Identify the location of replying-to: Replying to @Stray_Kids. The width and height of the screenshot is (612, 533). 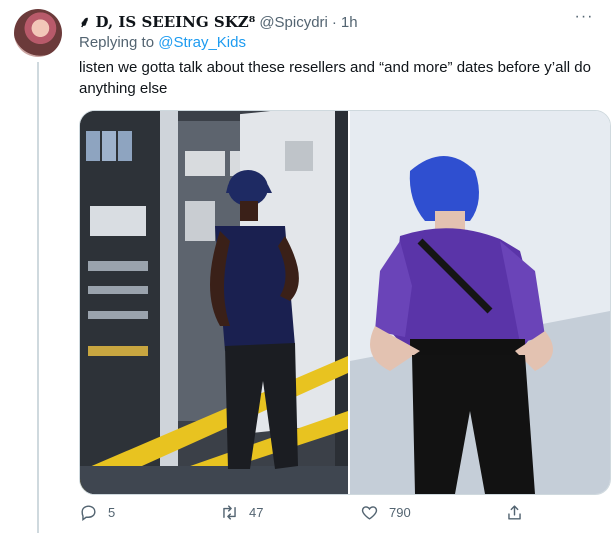
(162, 42).